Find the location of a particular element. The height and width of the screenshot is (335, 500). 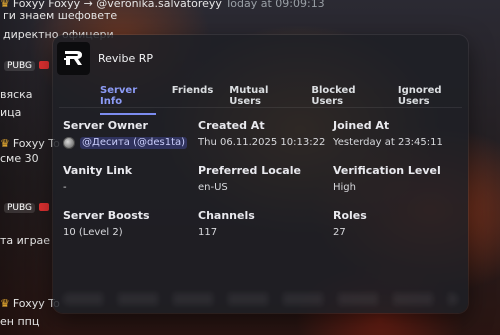

roles-label: Roles is located at coordinates (350, 215).